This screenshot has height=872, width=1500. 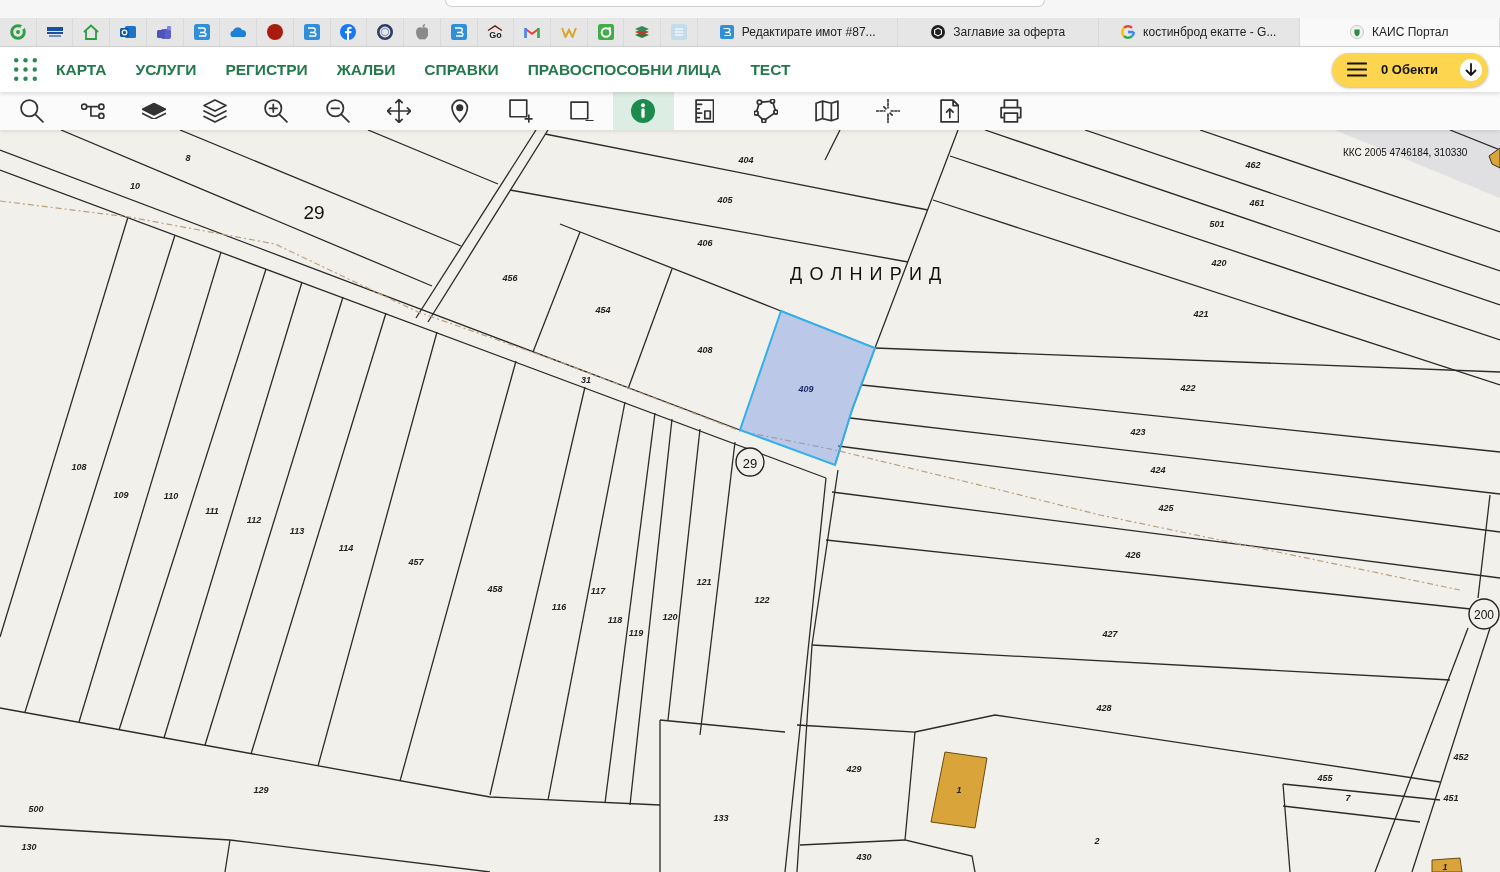 I want to click on zoom-in-icon, so click(x=276, y=111).